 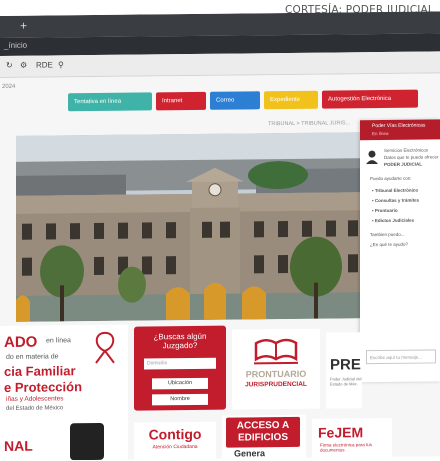 What do you see at coordinates (175, 447) in the screenshot?
I see `contigo-subtitle: Atención Ciudadana` at bounding box center [175, 447].